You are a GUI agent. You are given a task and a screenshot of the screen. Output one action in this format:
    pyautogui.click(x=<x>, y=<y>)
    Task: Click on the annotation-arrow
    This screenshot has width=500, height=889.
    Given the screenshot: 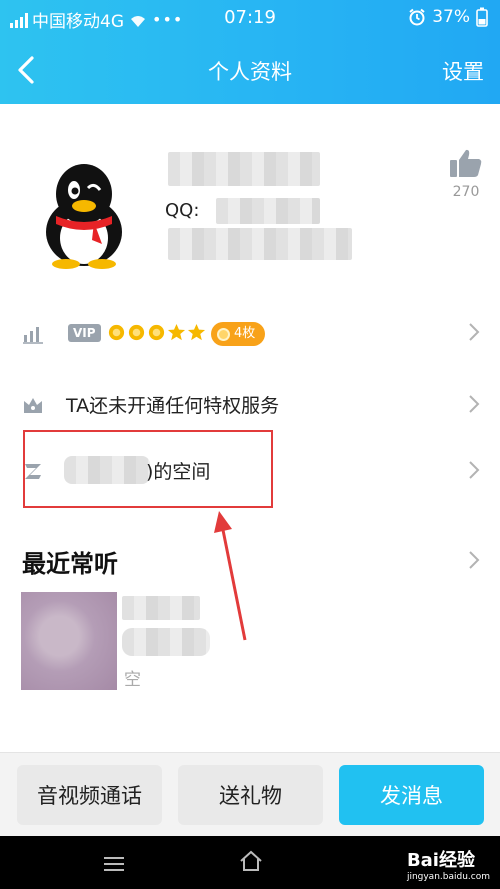 What is the action you would take?
    pyautogui.click(x=230, y=576)
    